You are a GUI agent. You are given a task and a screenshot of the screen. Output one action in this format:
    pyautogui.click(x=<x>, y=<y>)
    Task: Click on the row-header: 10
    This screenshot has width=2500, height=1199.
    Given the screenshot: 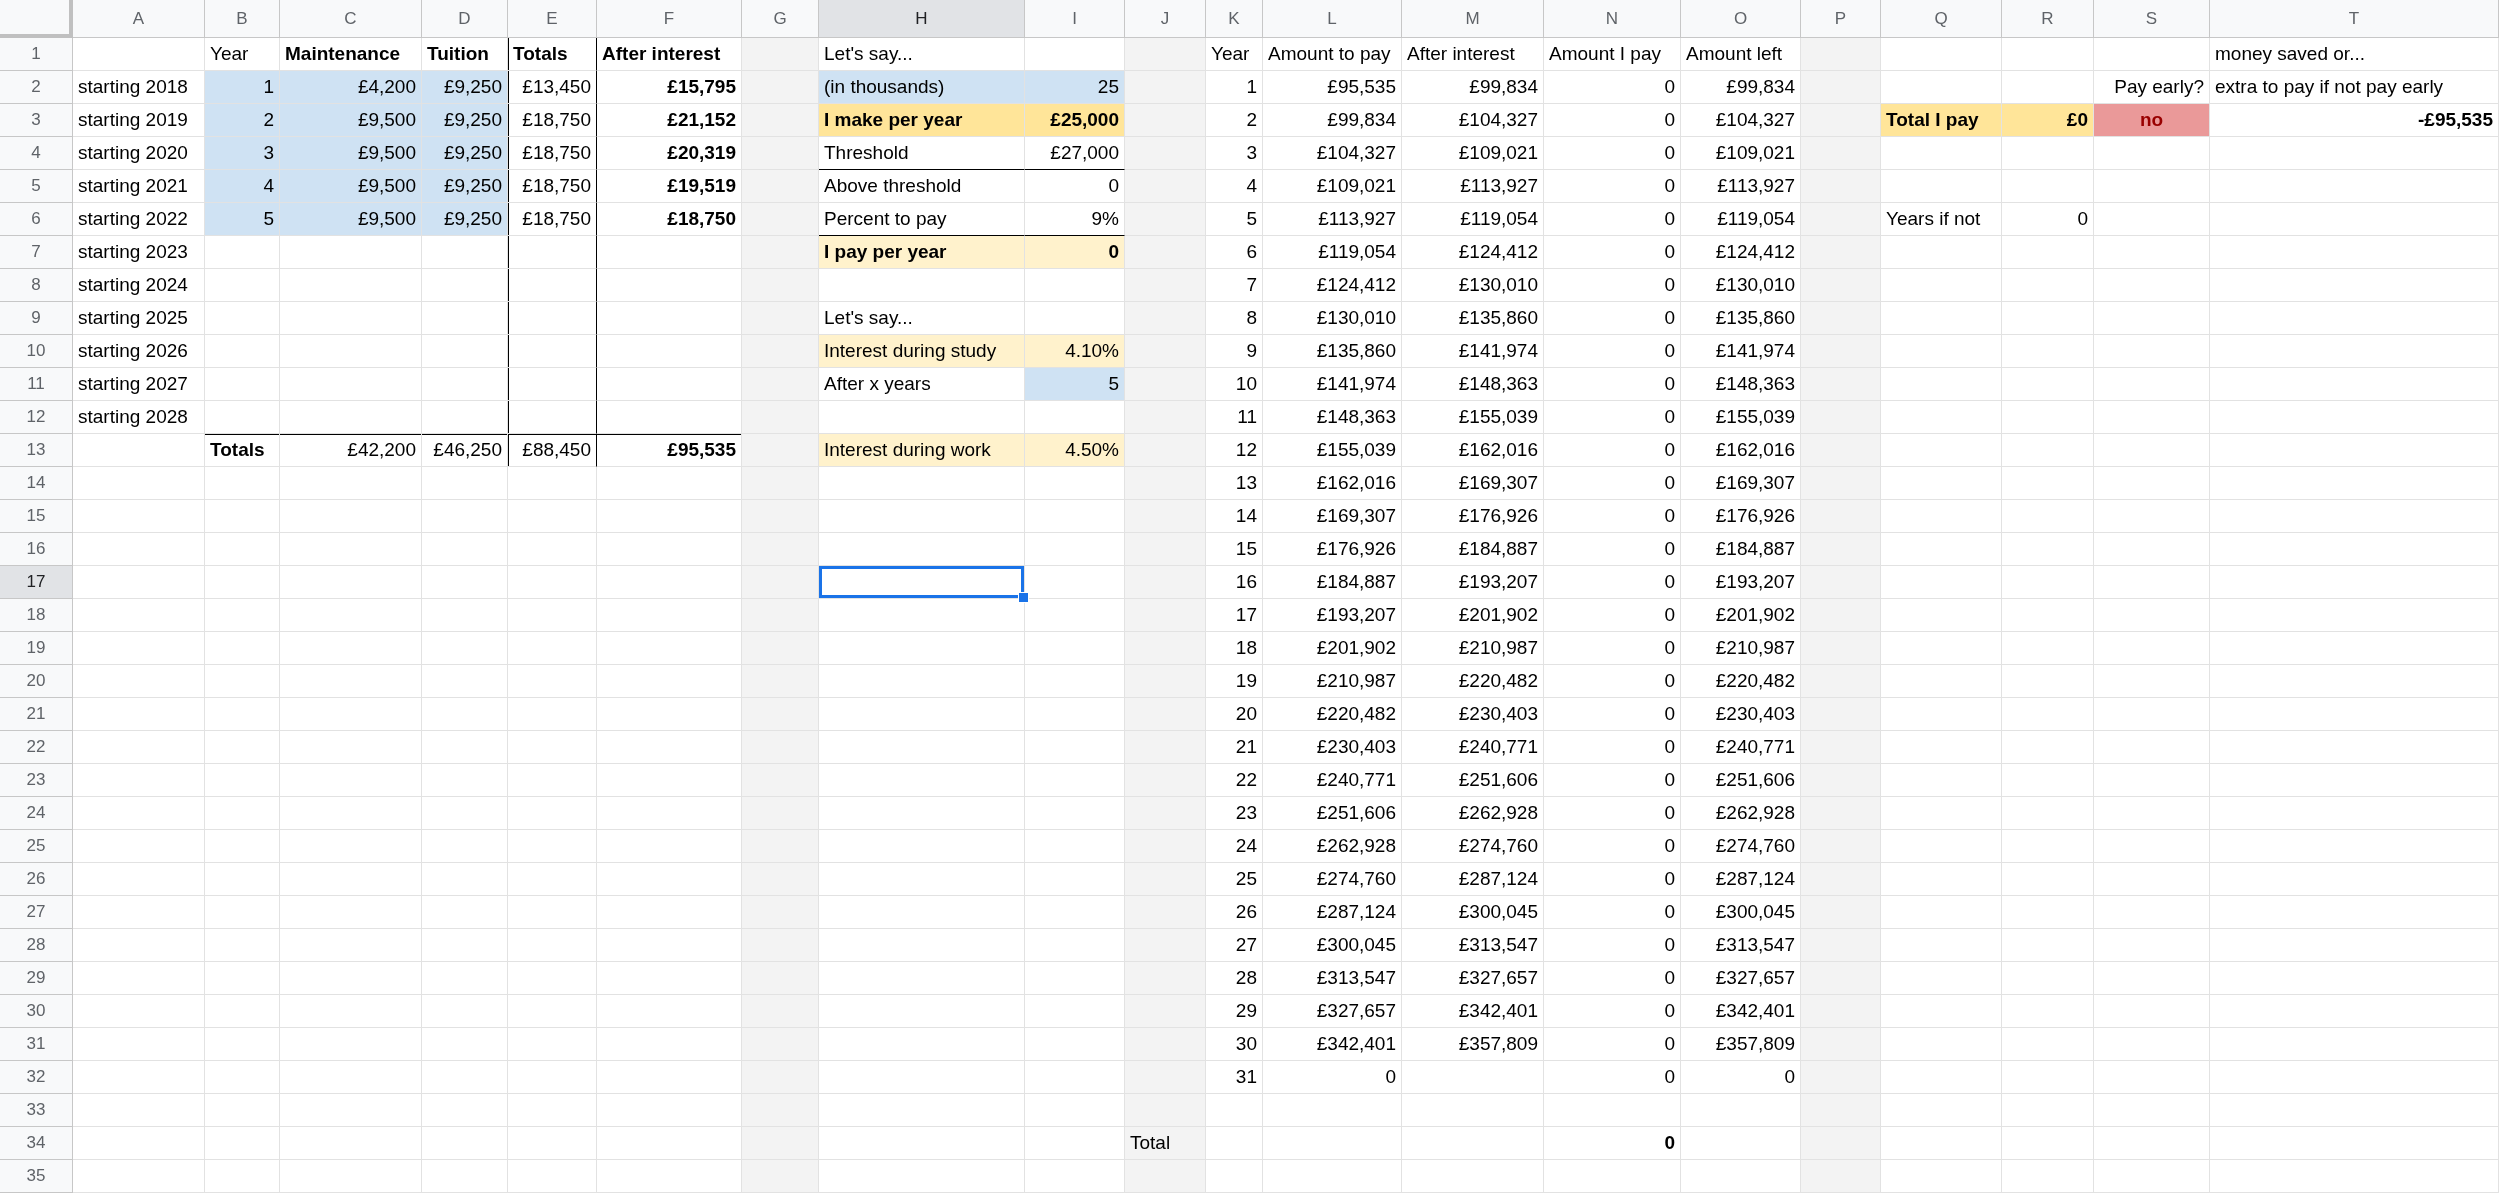 What is the action you would take?
    pyautogui.click(x=36, y=351)
    